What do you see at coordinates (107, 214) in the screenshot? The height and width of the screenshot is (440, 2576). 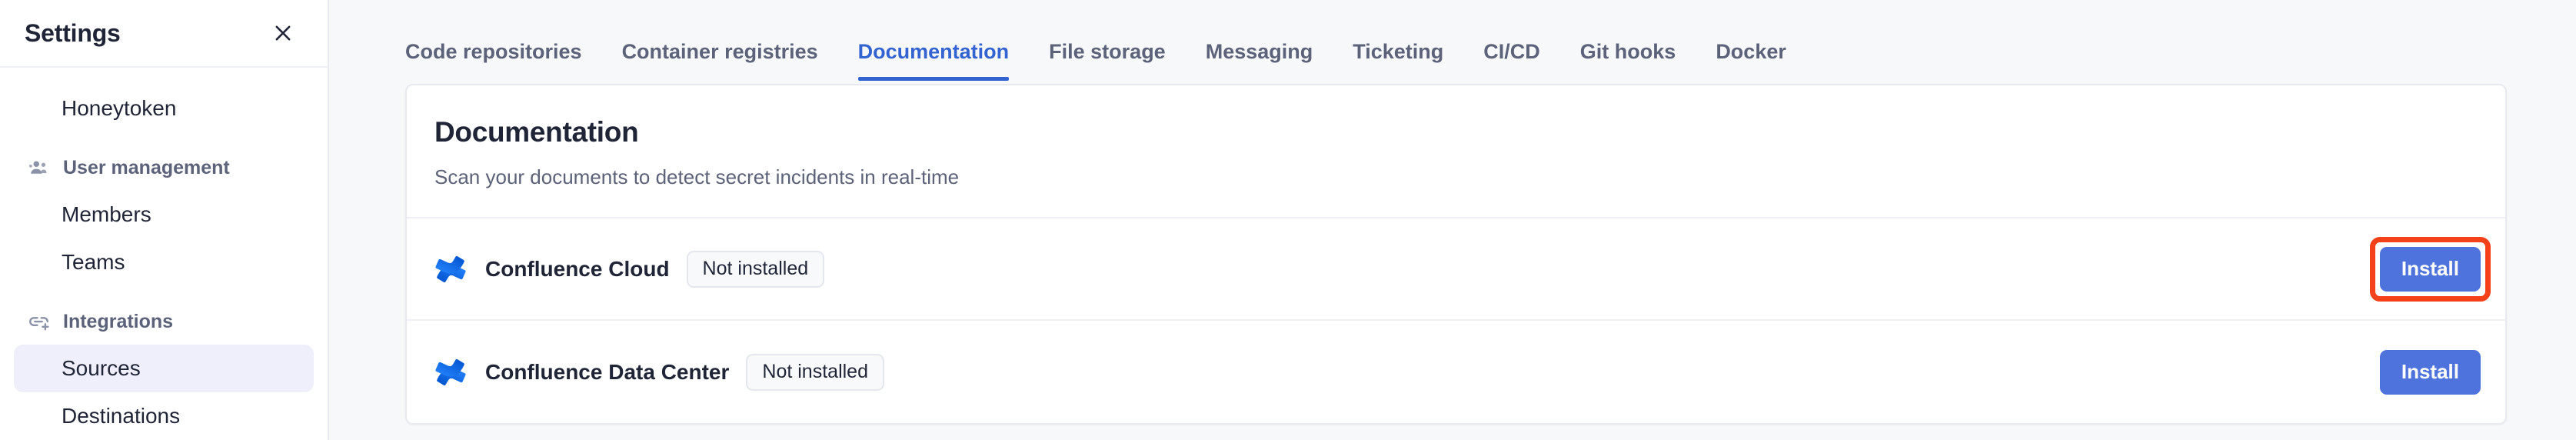 I see `sidebar-item-label: Members` at bounding box center [107, 214].